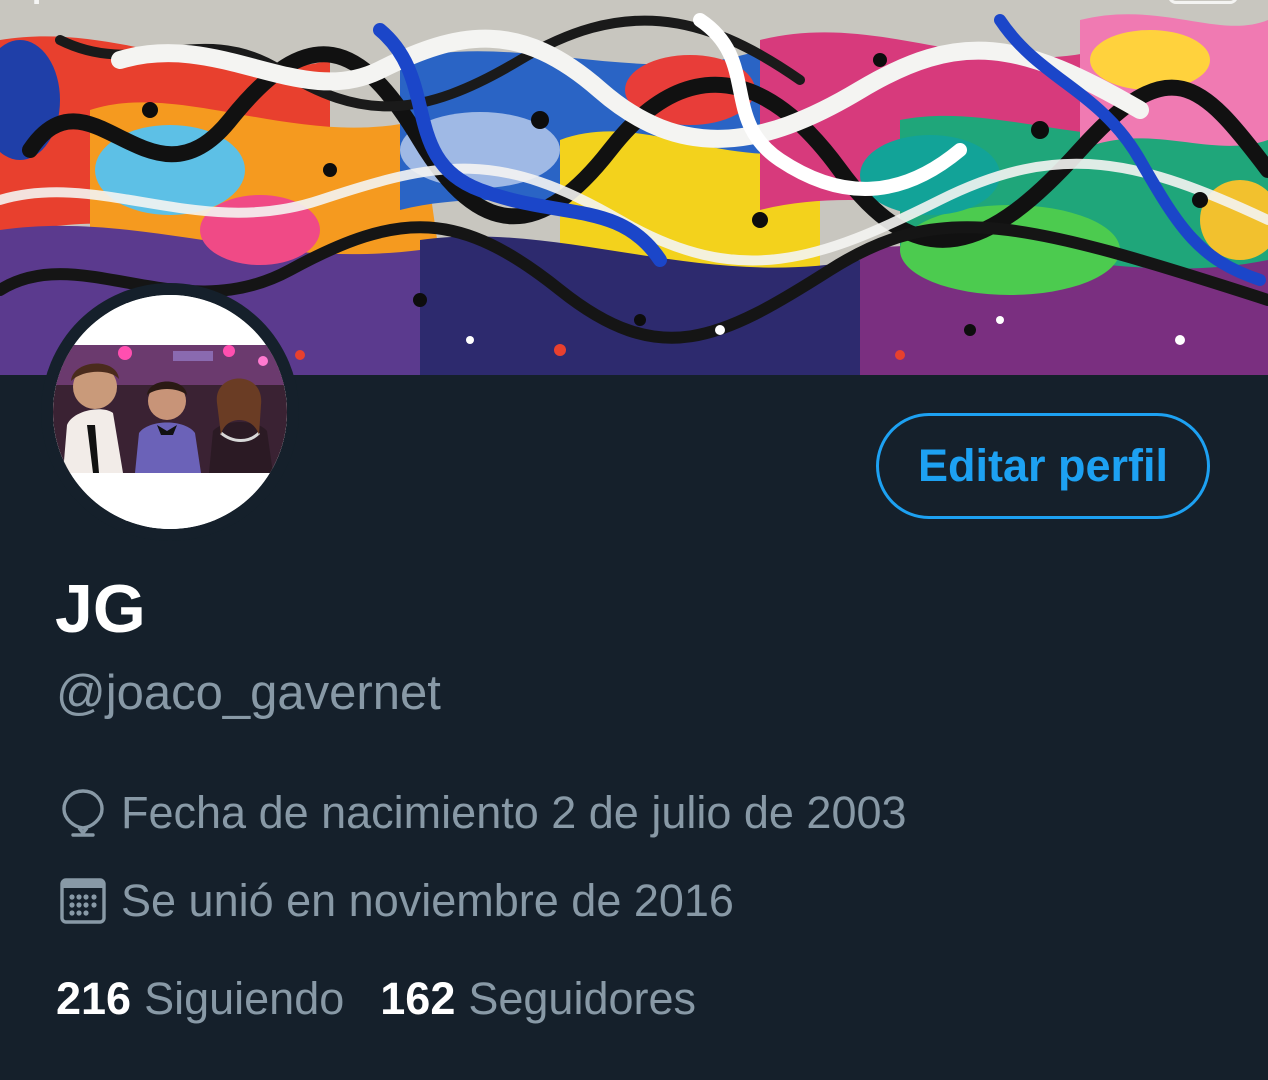  I want to click on birth-date-row: Fecha de nacimiento 2 de julio de 2003, so click(482, 813).